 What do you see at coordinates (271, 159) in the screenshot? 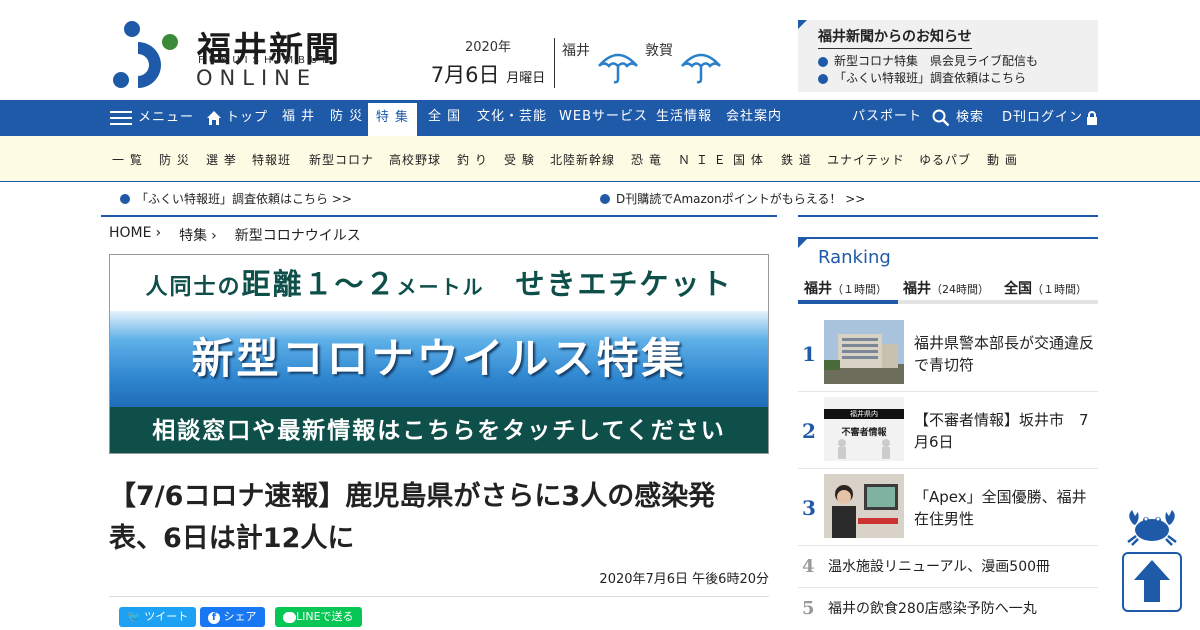
I see `subnav-item: 特報班` at bounding box center [271, 159].